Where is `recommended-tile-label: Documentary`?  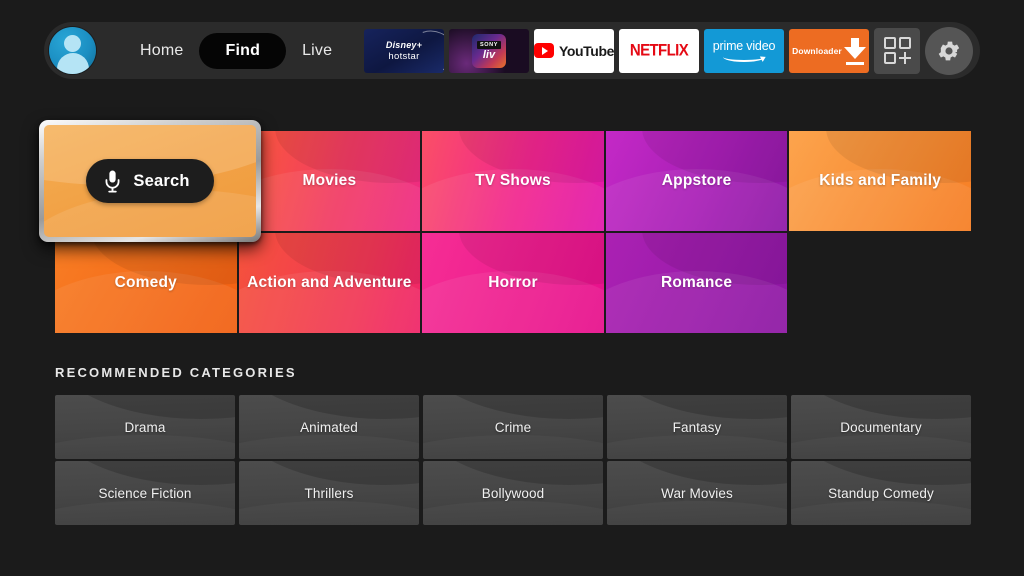 recommended-tile-label: Documentary is located at coordinates (881, 427).